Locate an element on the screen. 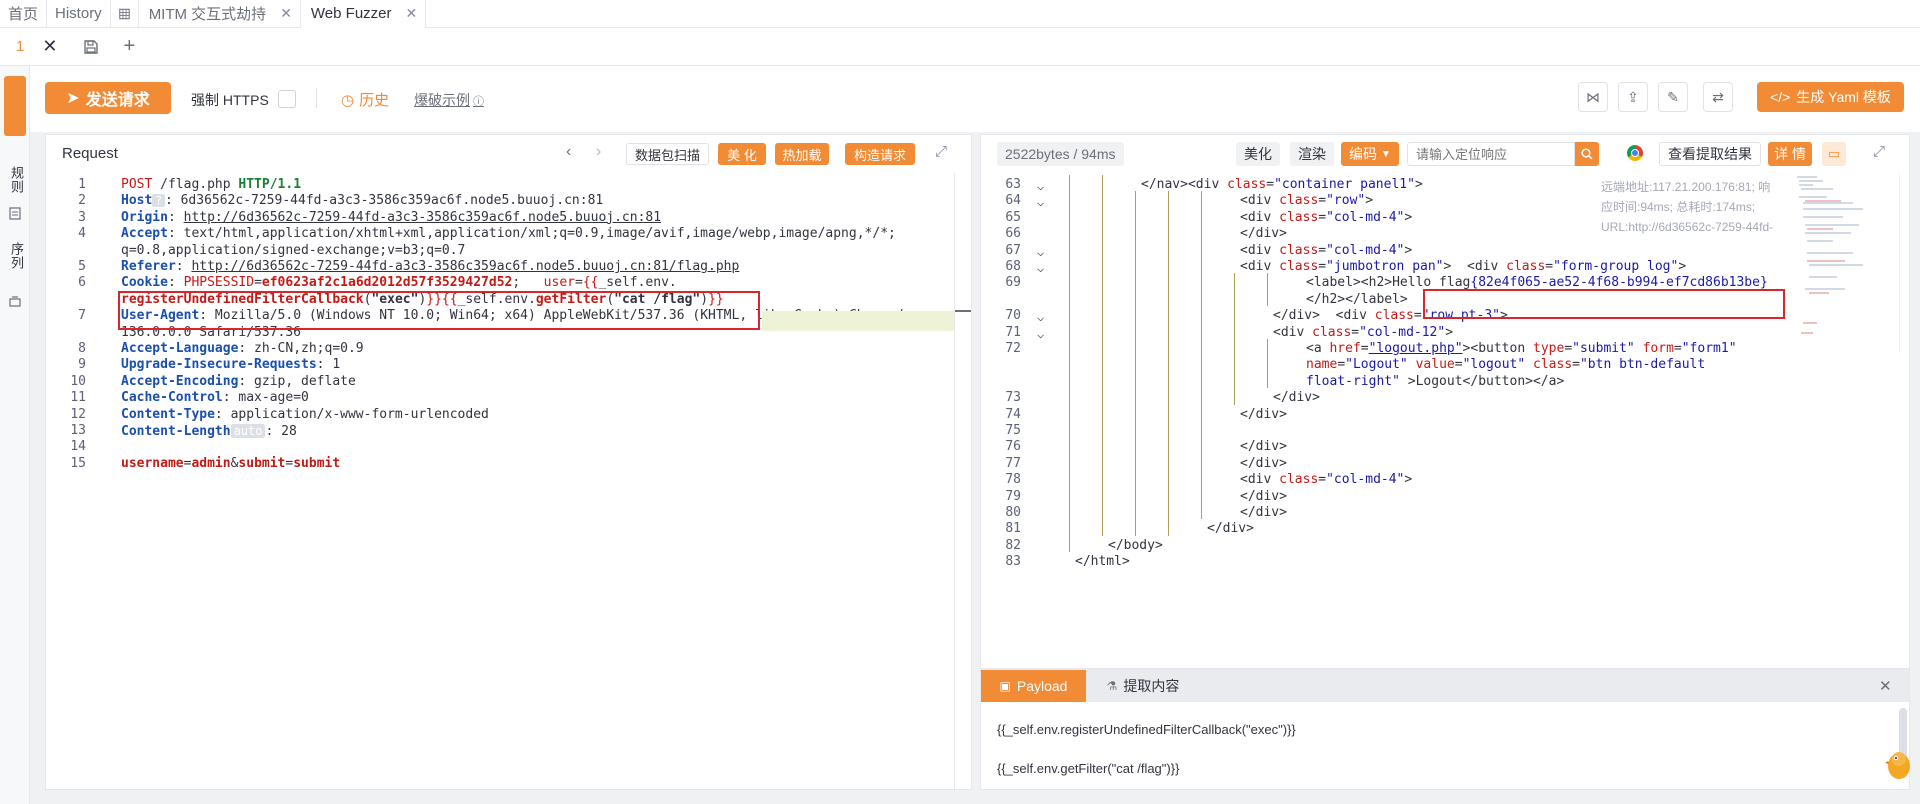 Image resolution: width=1920 pixels, height=804 pixels. comment-button: ▭ is located at coordinates (1834, 154).